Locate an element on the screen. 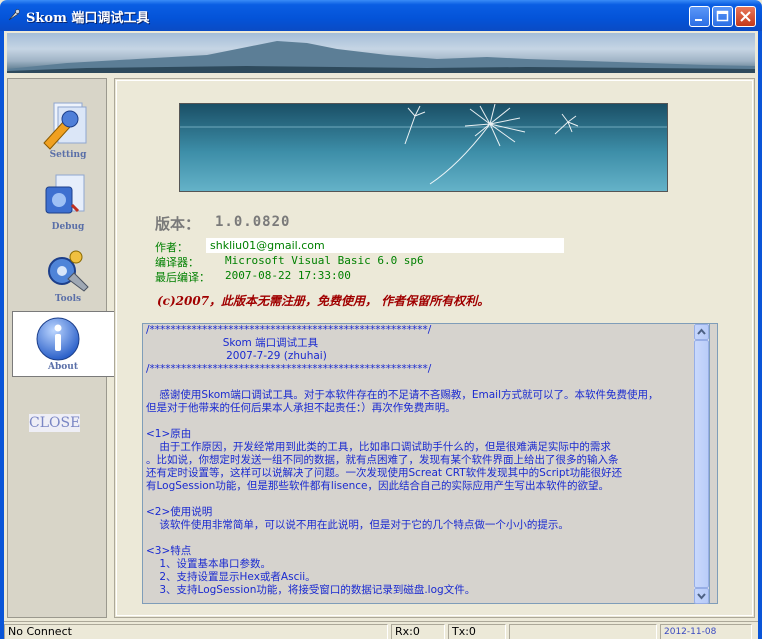  close-window-button is located at coordinates (745, 16).